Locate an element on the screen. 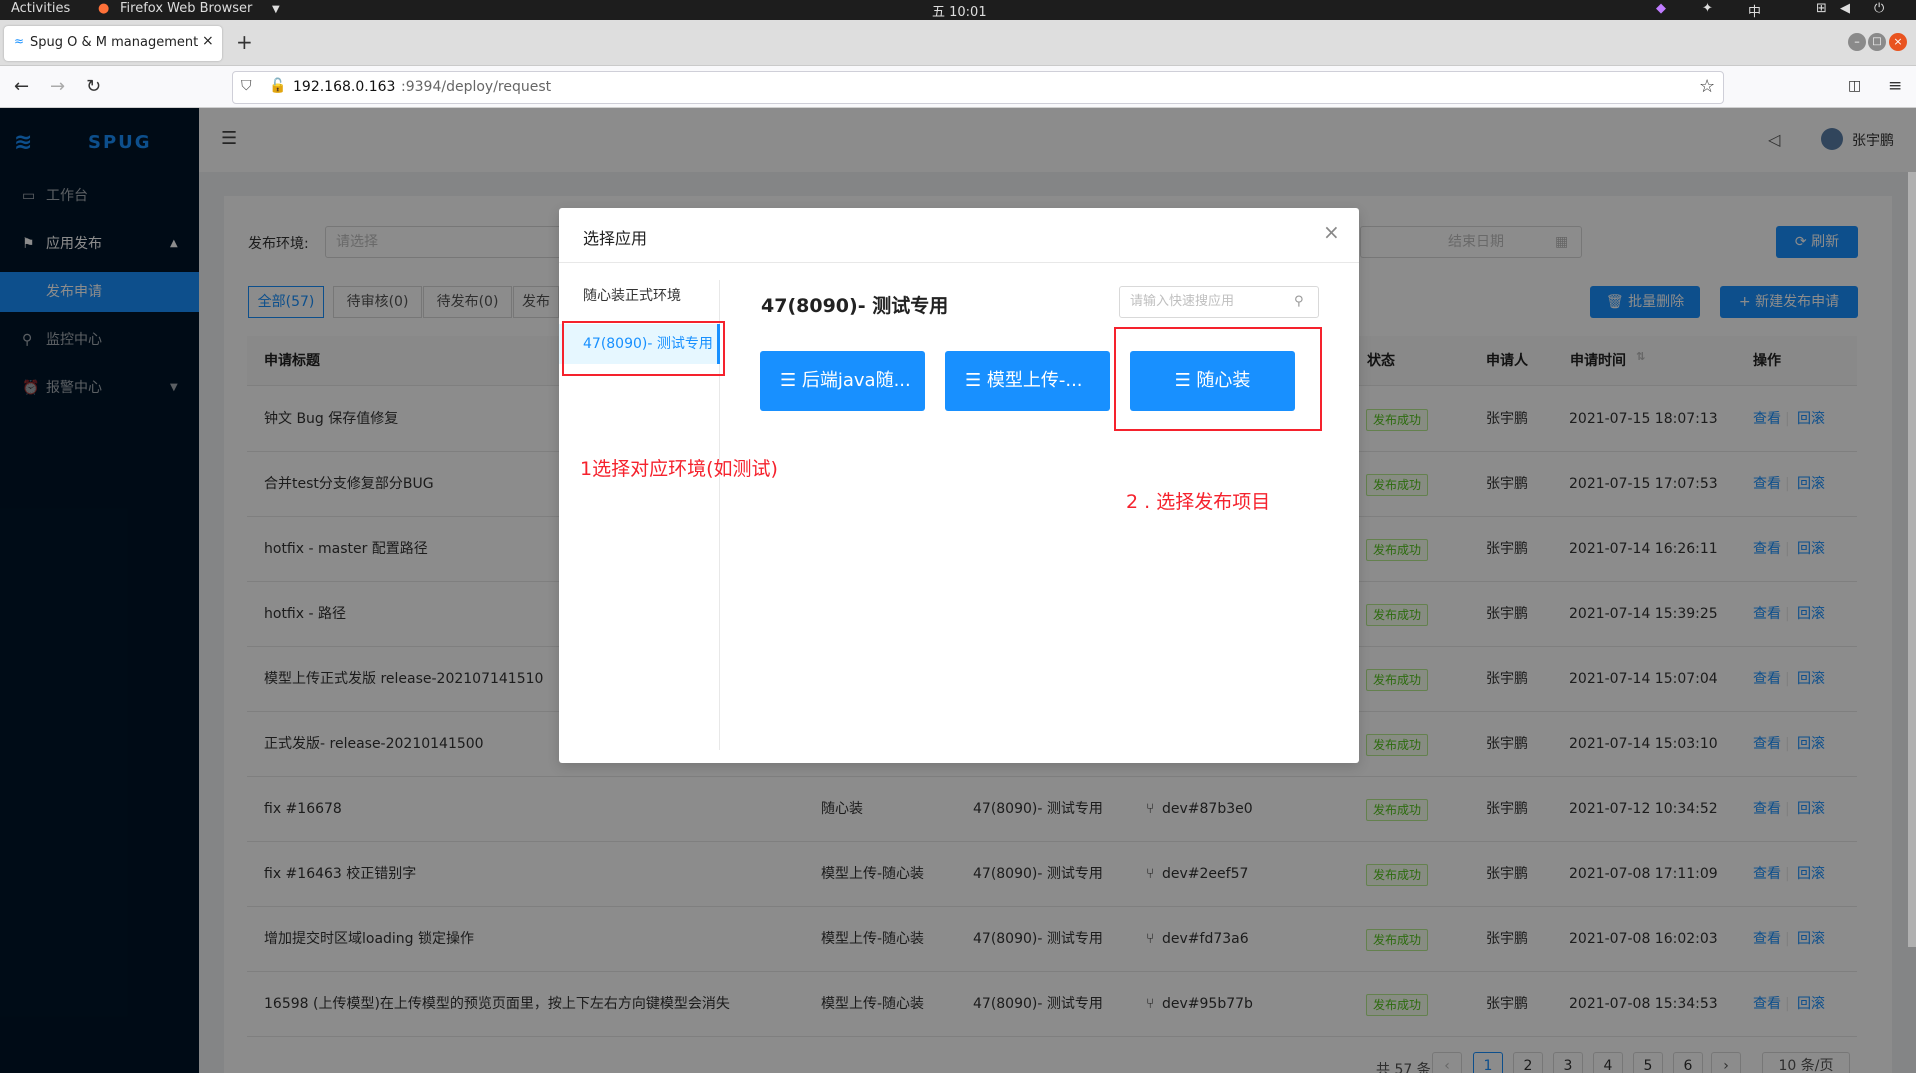 This screenshot has width=1916, height=1073. env-item-production: 随心装正式环境 is located at coordinates (639, 296).